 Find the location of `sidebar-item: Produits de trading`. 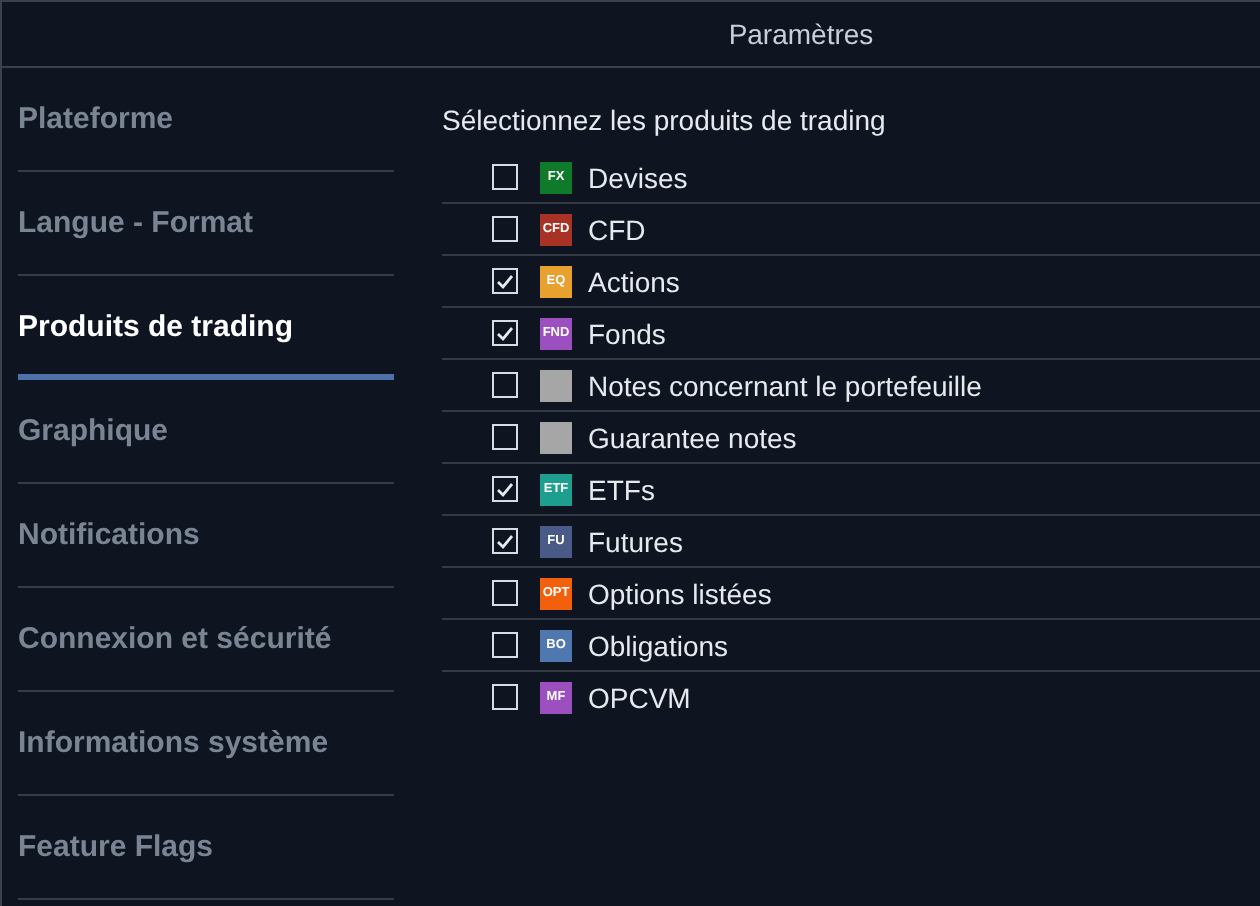

sidebar-item: Produits de trading is located at coordinates (206, 328).